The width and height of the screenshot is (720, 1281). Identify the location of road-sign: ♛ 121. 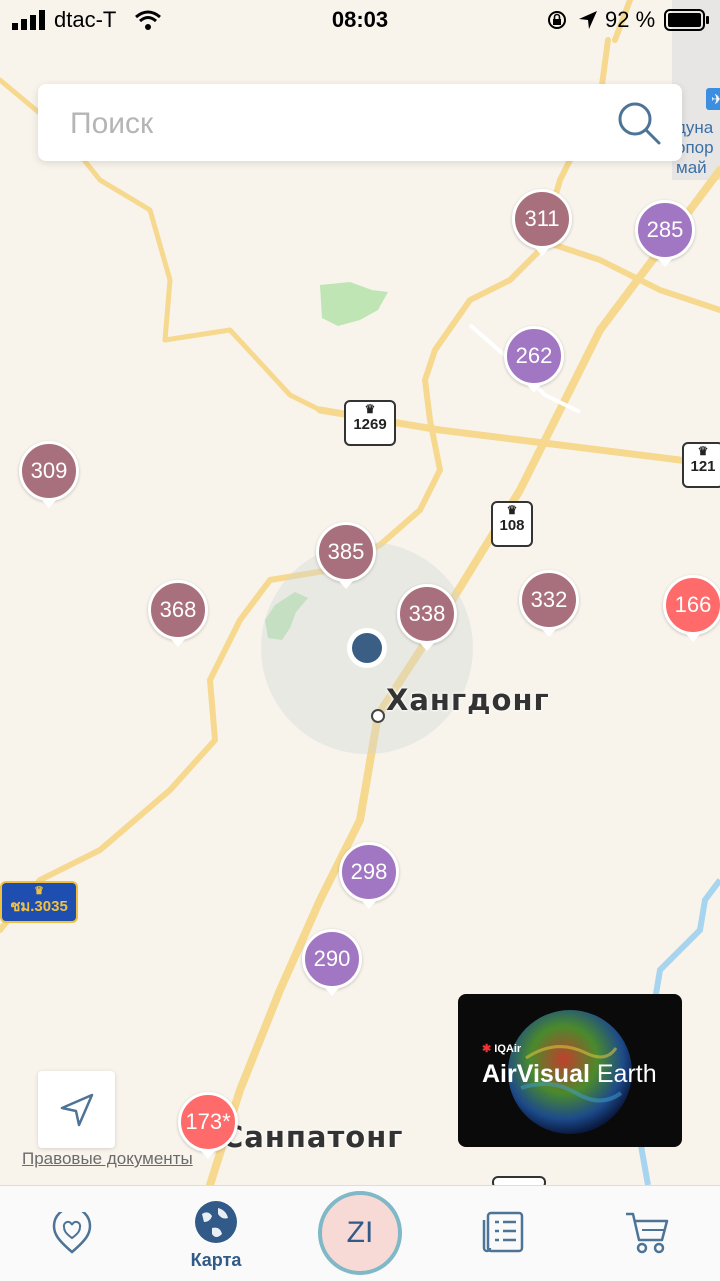
(701, 465).